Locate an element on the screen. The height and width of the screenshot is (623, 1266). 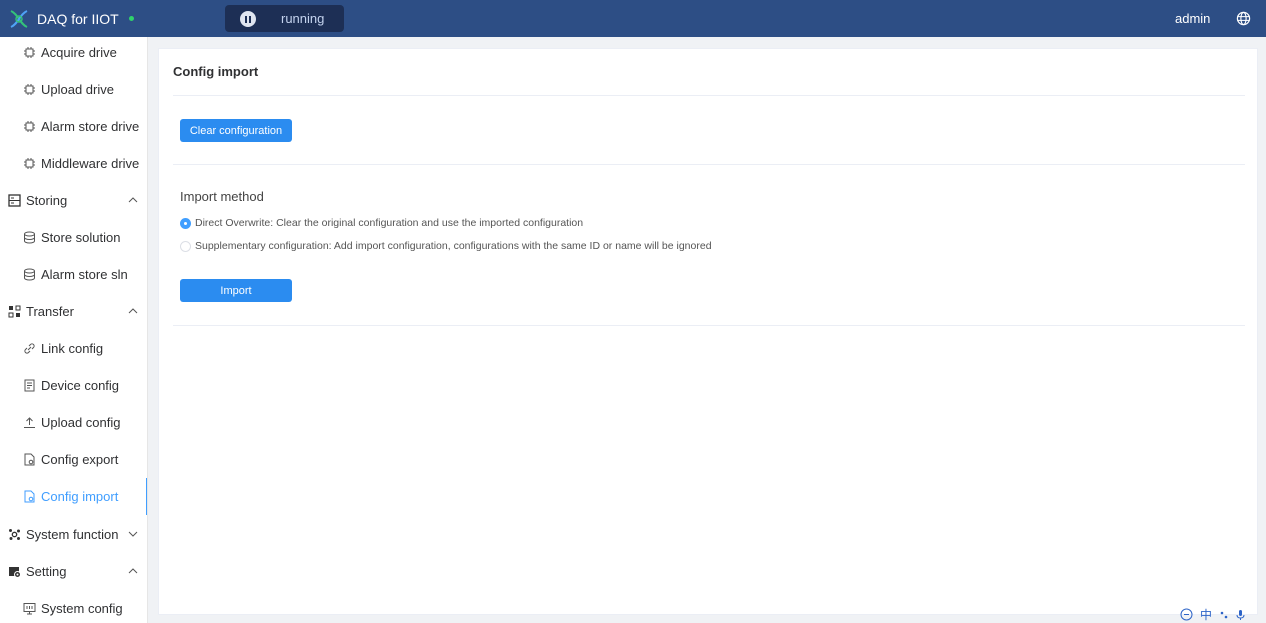
sidebar-item-alarm-store-drive: Alarm store drive is located at coordinates (73, 126).